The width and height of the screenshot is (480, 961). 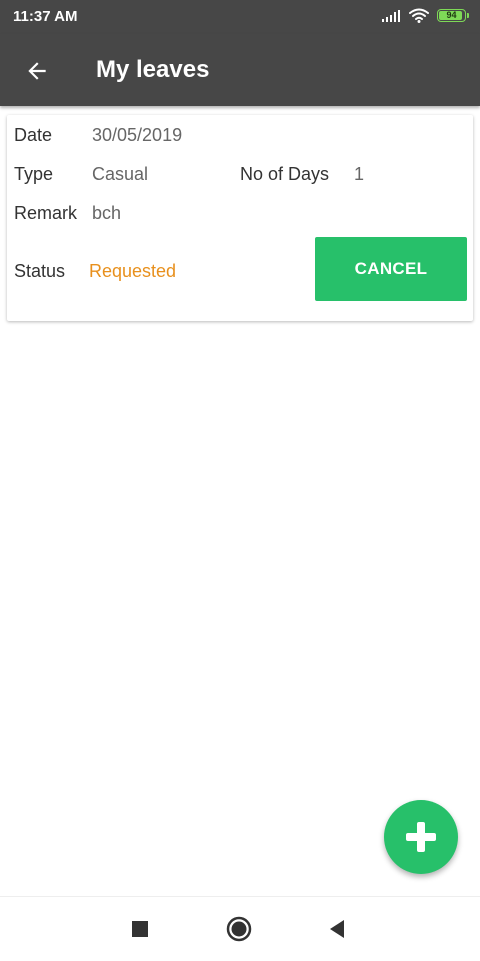 I want to click on status-label: Status, so click(x=40, y=271).